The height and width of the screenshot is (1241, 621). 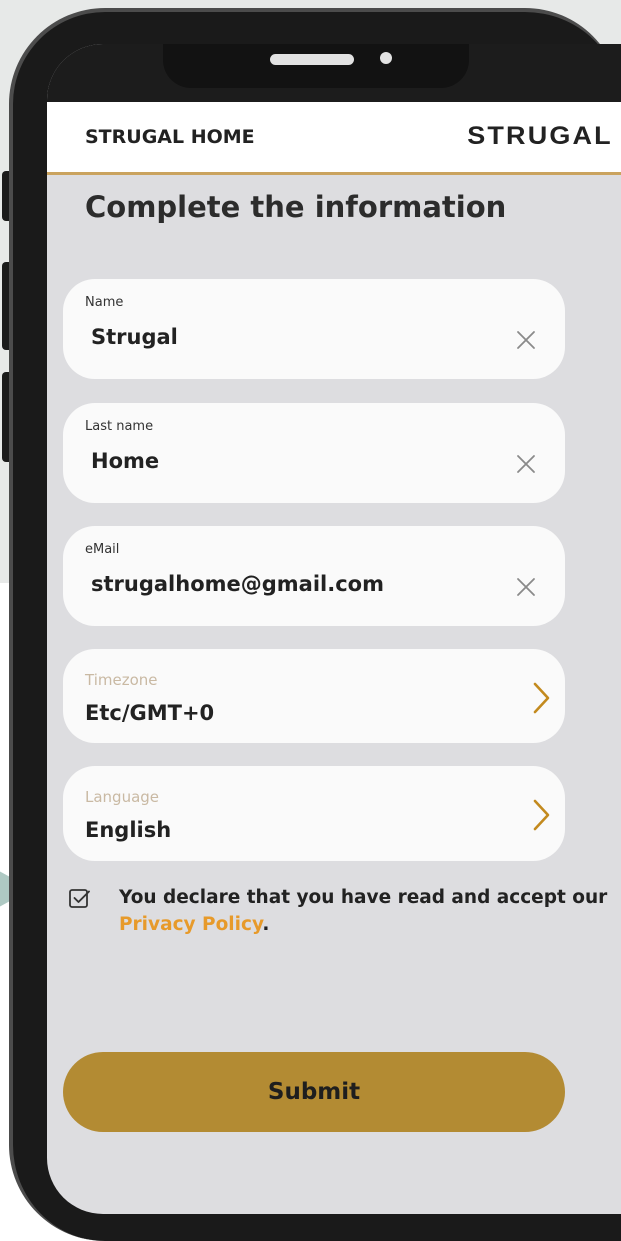 I want to click on last-name-value: Home, so click(x=125, y=461).